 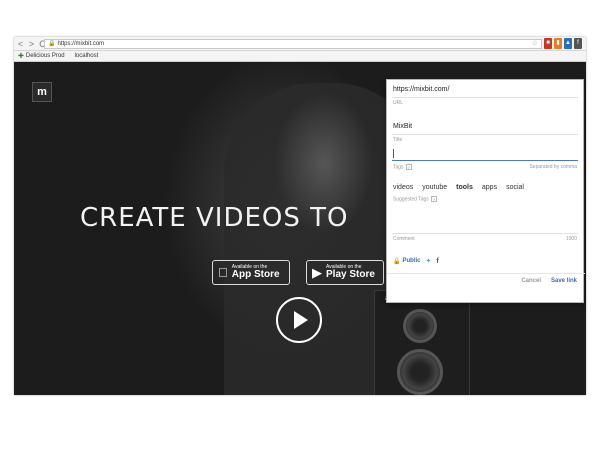 I want to click on mixbit-logo: m, so click(x=42, y=92).